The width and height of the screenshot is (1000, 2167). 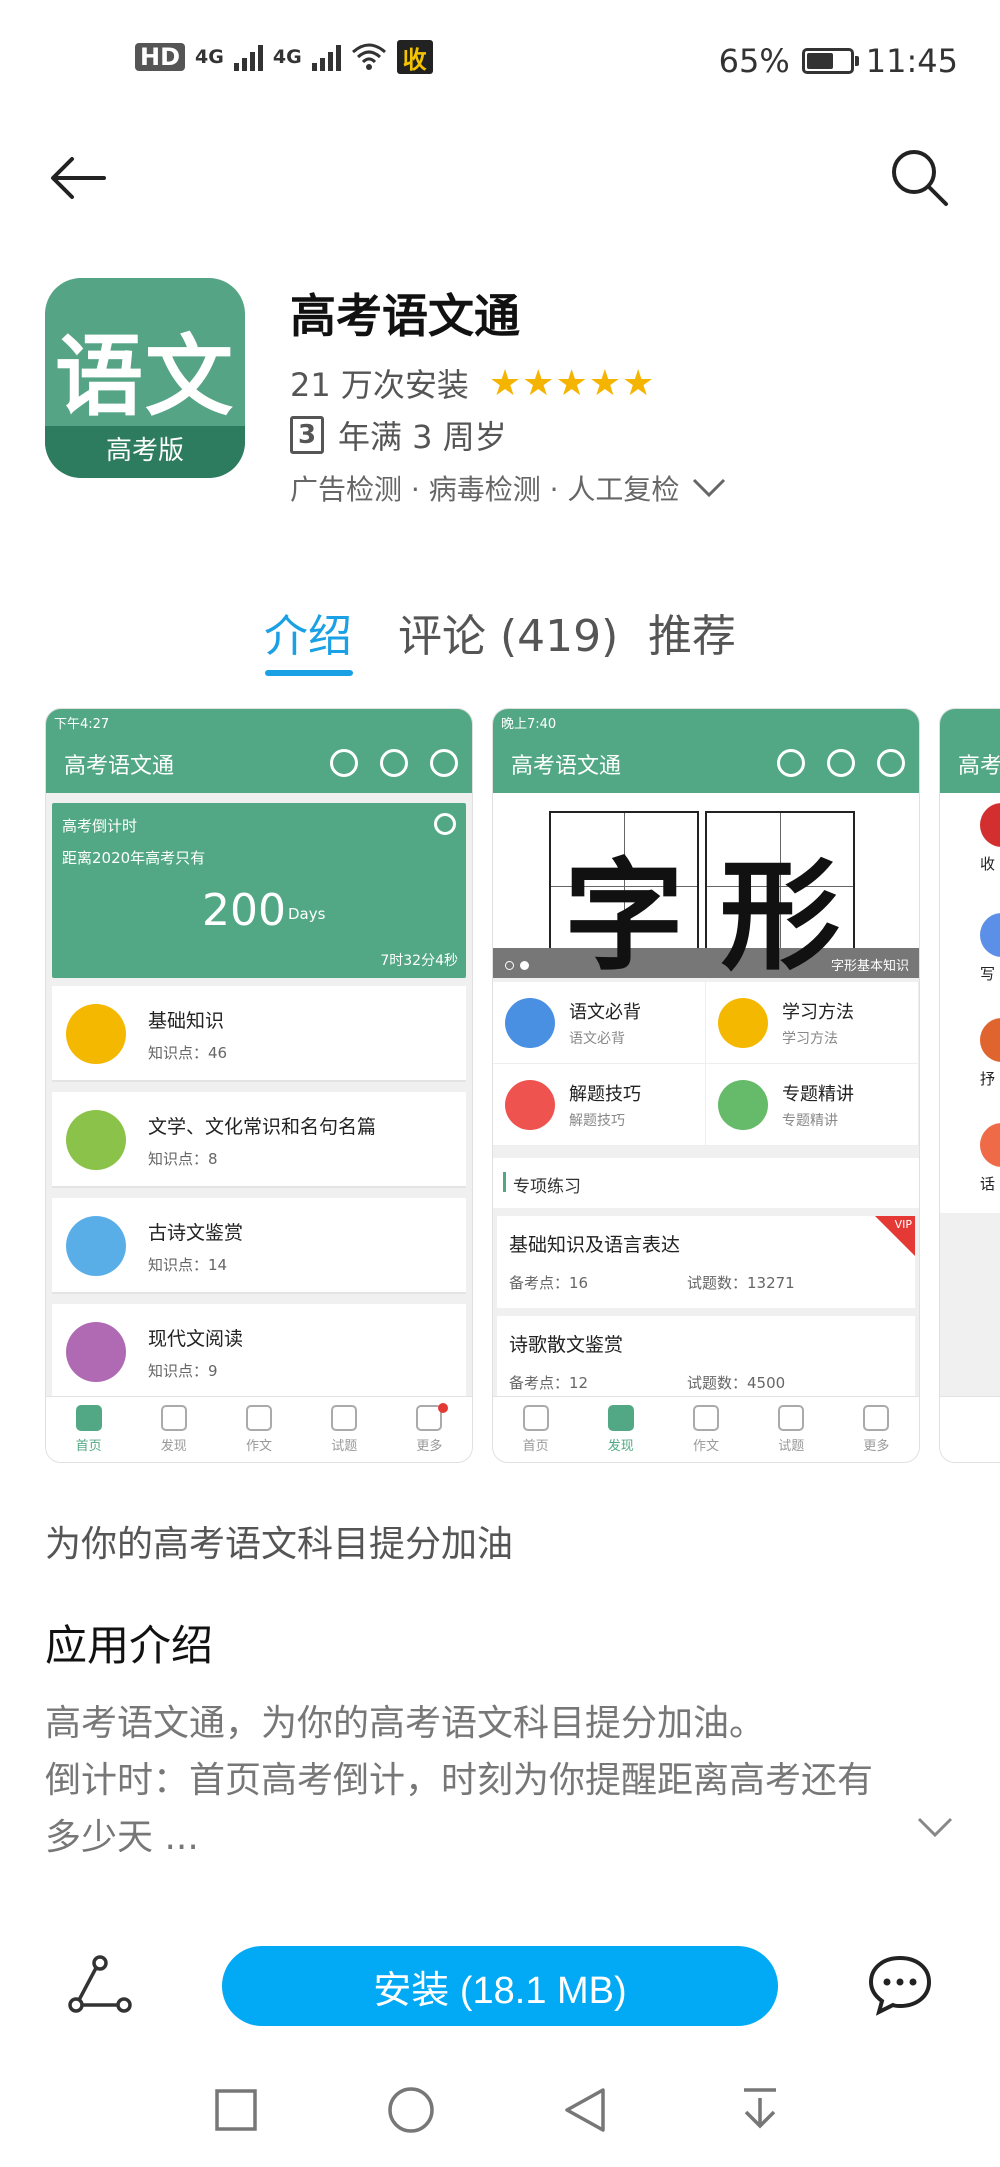 What do you see at coordinates (188, 1265) in the screenshot?
I see `list-item-count: 知识点：14` at bounding box center [188, 1265].